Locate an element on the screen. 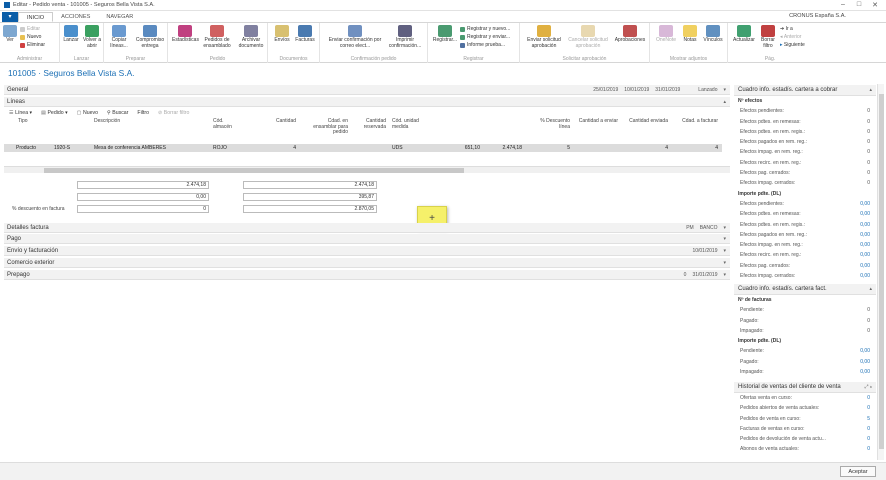 The height and width of the screenshot is (480, 886). fasttab-lineas: Líneas ▴ is located at coordinates (367, 102).